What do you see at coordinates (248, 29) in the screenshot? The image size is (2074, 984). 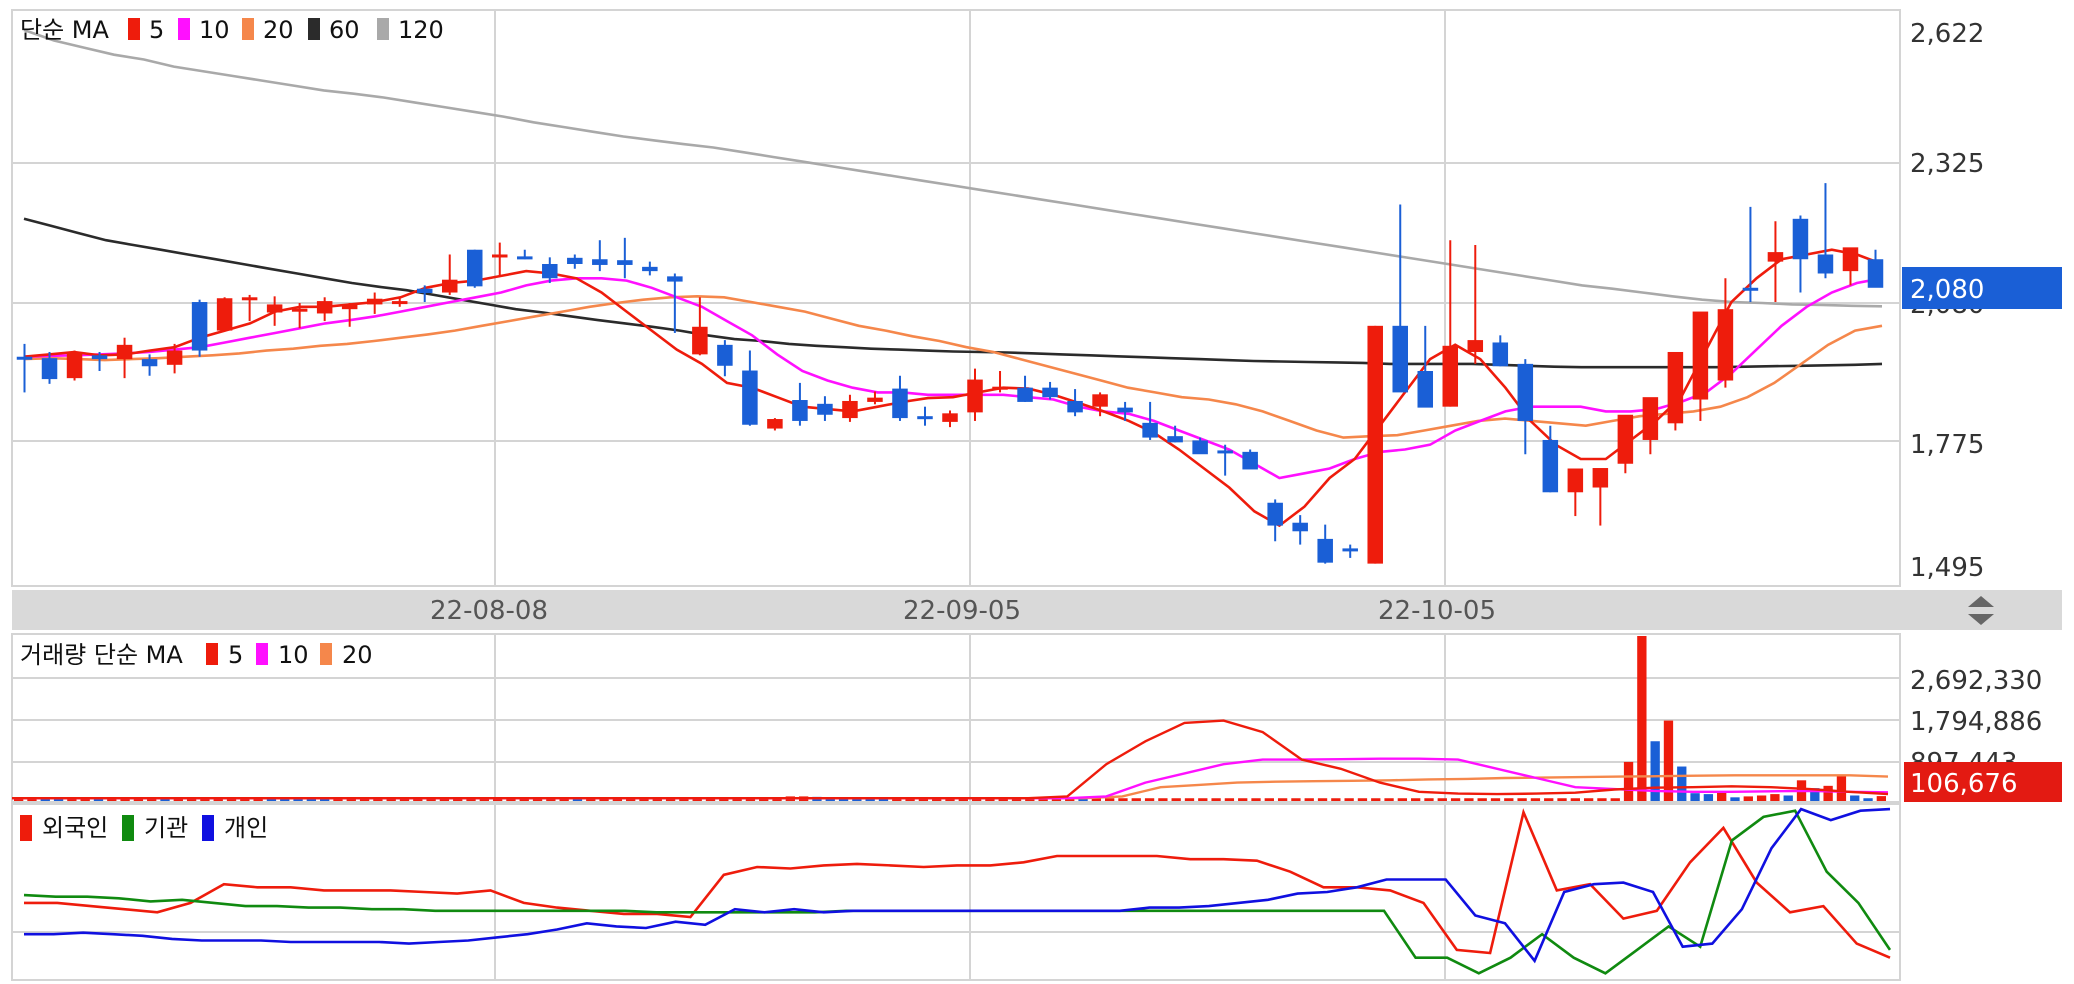 I see `legend-swatch-ma20` at bounding box center [248, 29].